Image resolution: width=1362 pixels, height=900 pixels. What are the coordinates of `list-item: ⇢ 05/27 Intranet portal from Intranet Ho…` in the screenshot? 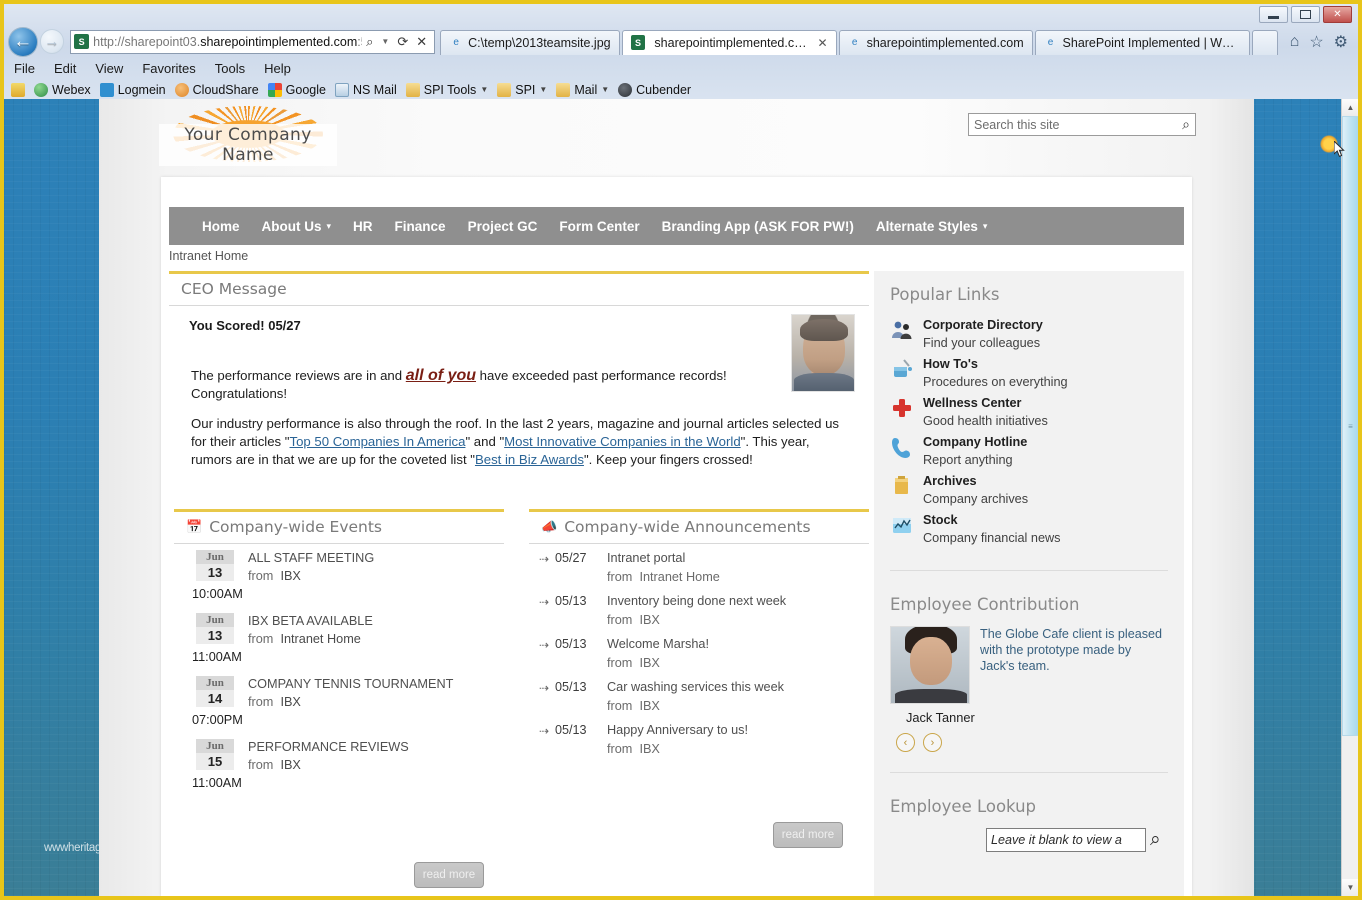 It's located at (699, 567).